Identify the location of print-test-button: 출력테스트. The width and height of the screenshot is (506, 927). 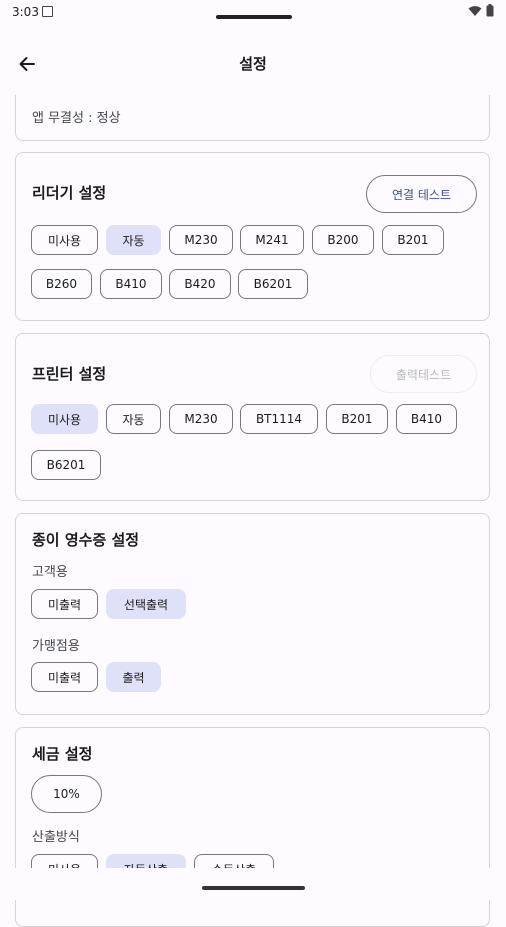
(423, 374).